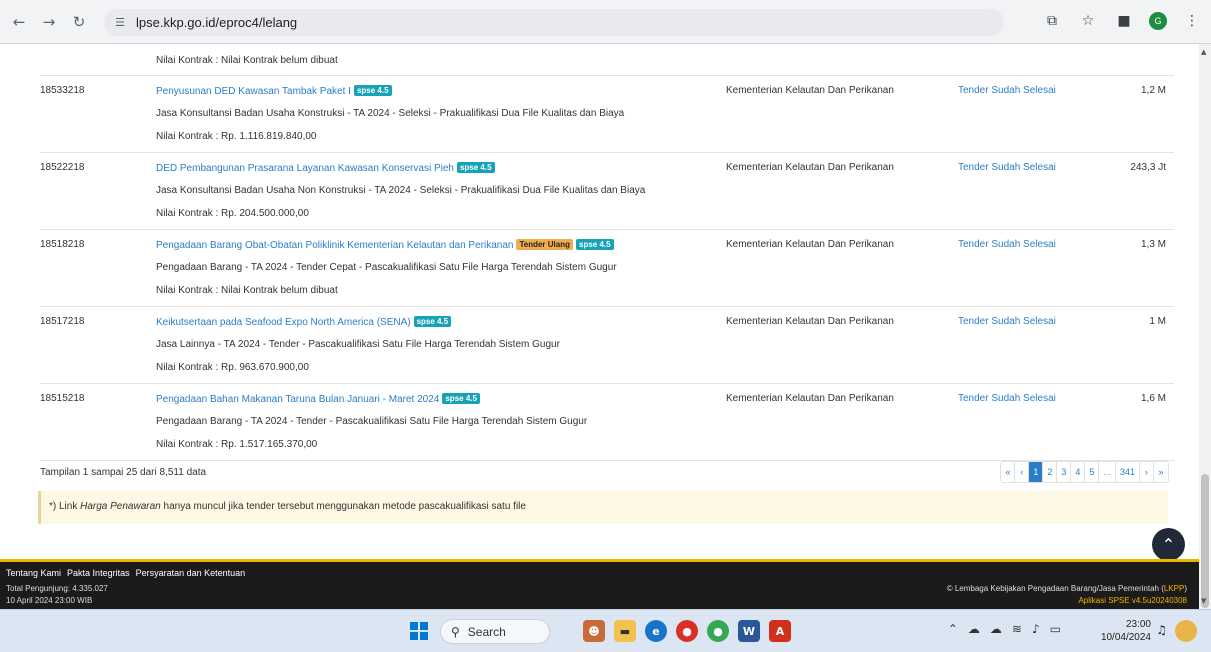 The height and width of the screenshot is (652, 1211). I want to click on tray-expand-icon: ⌃, so click(953, 629).